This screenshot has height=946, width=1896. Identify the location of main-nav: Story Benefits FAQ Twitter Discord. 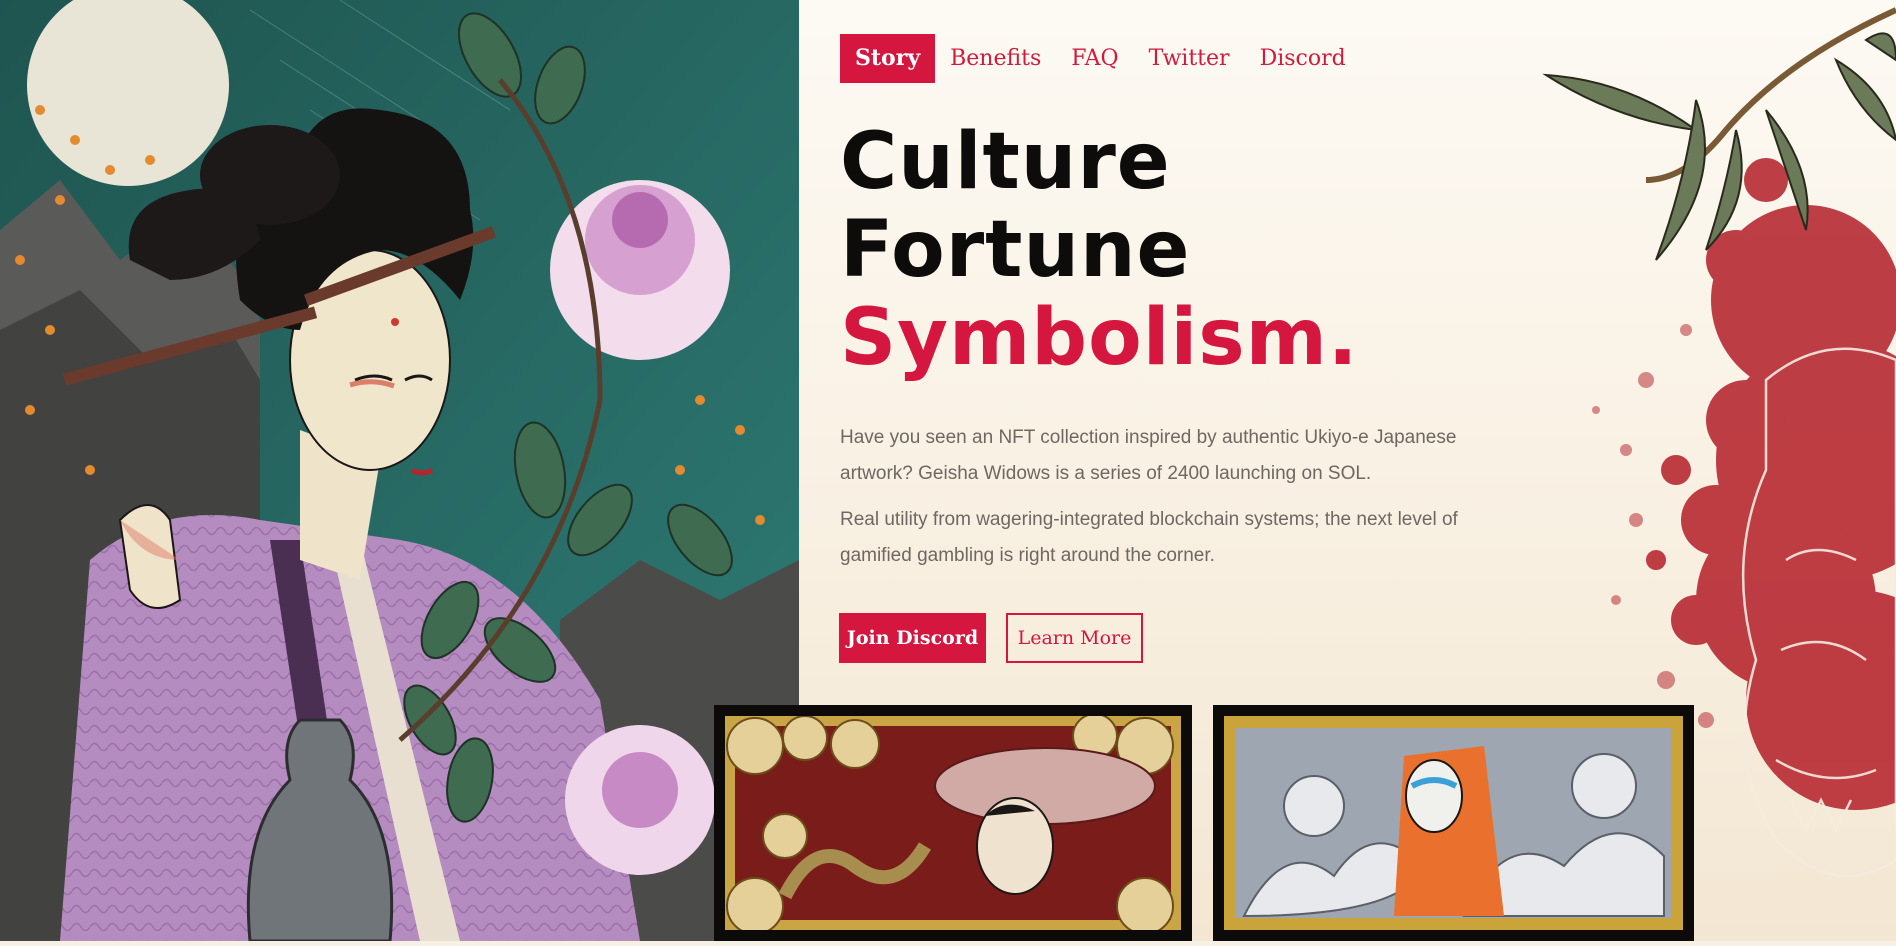
(1100, 58).